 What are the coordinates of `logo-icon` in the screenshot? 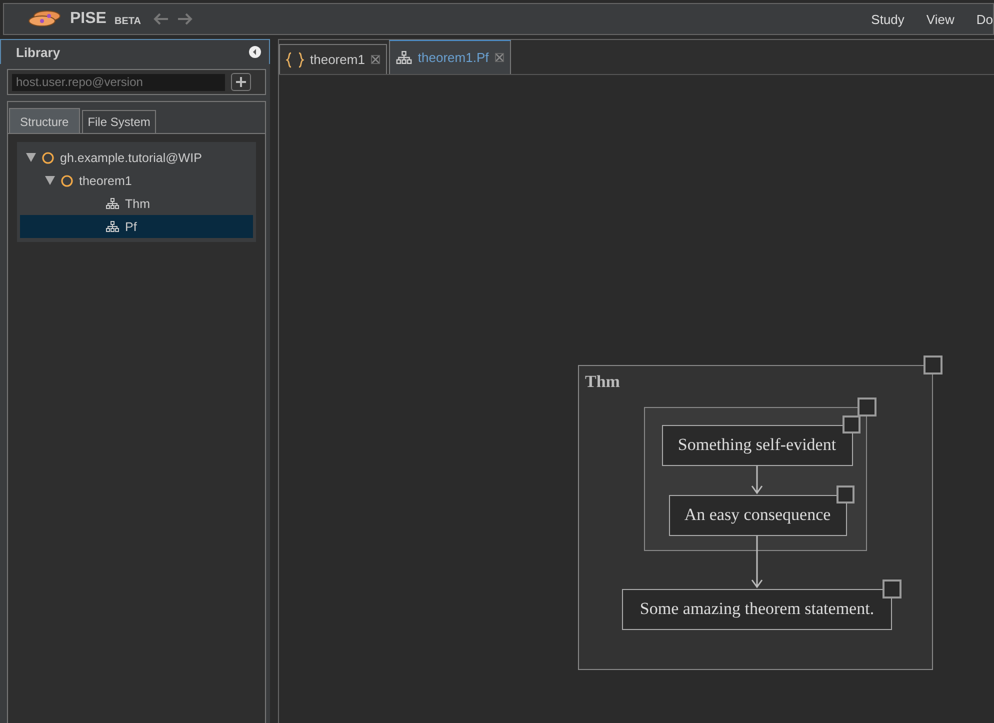 It's located at (45, 19).